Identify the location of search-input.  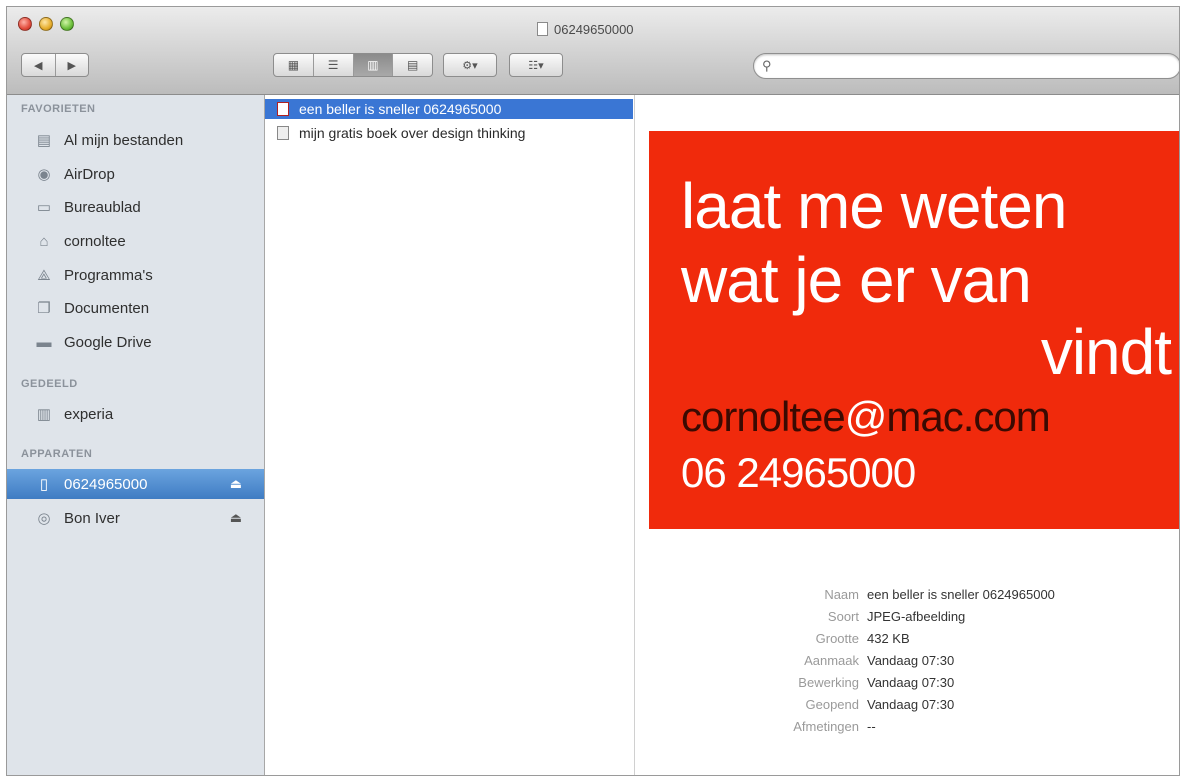
(974, 67).